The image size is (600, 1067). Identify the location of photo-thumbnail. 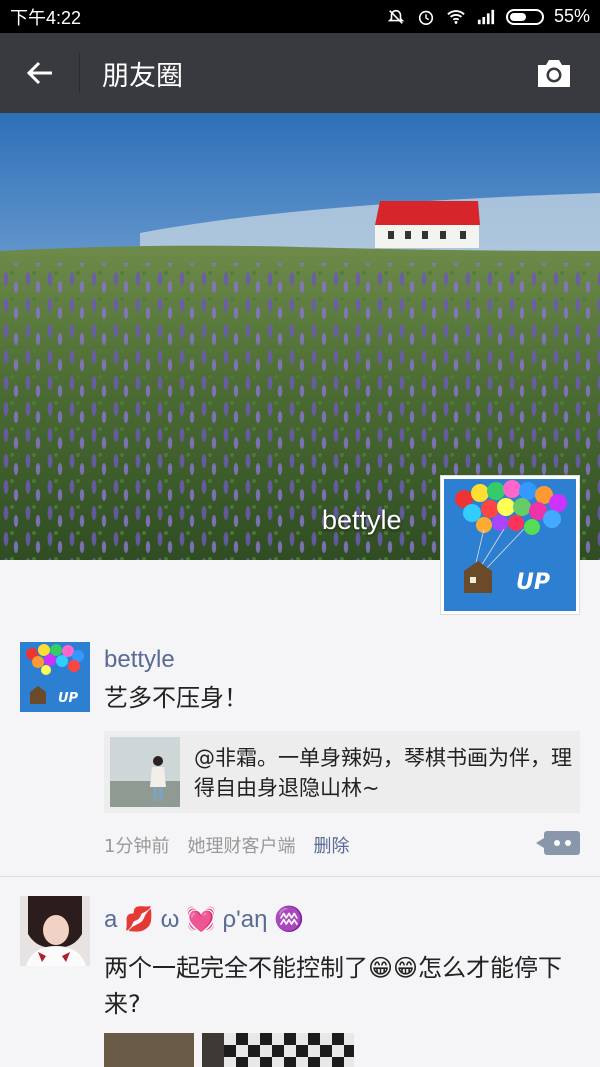
(145, 772).